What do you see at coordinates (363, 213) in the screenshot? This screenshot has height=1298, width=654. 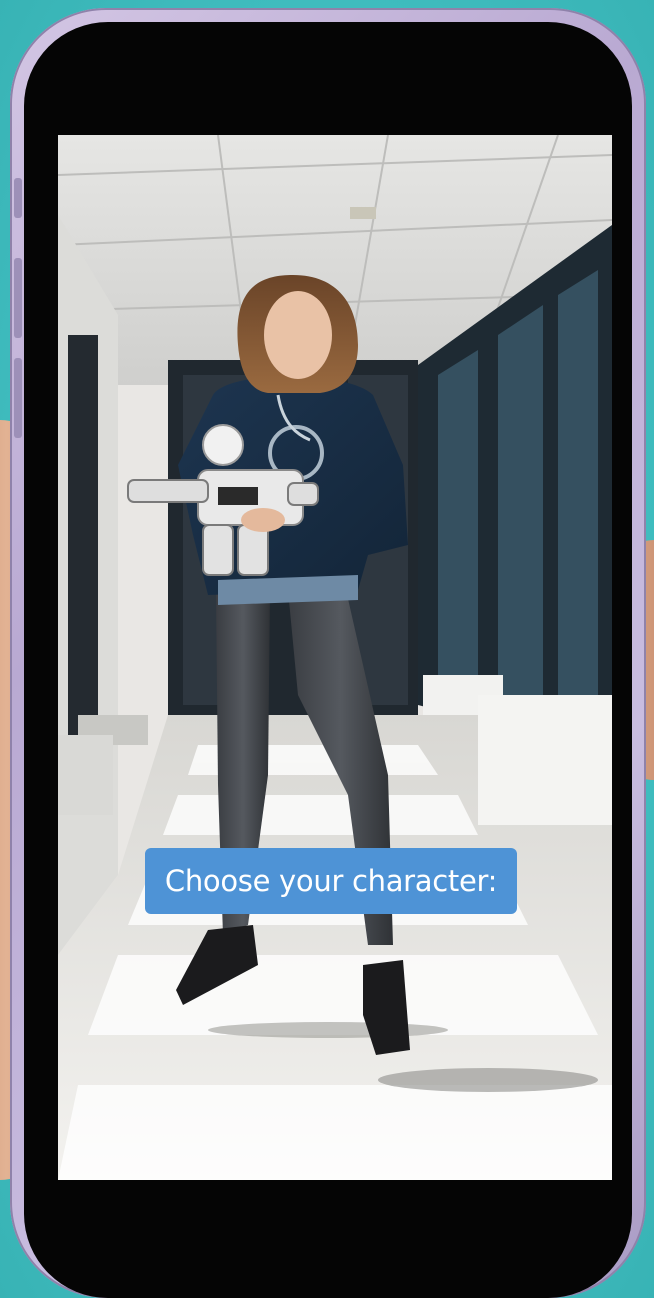 I see `ceiling-sensor` at bounding box center [363, 213].